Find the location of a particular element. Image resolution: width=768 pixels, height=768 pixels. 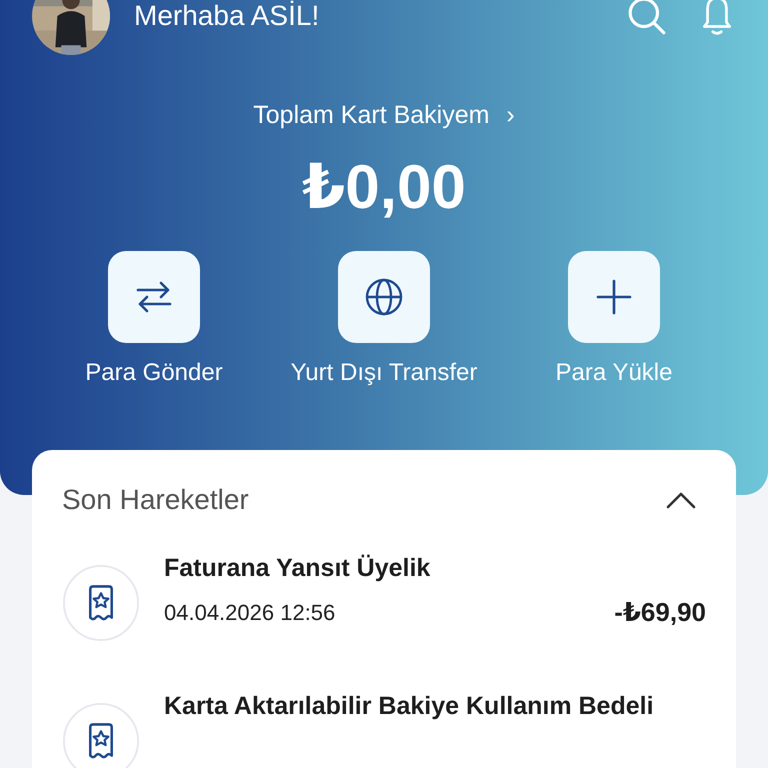

total-balance-link: Toplam Kart Bakiyem › is located at coordinates (384, 115).